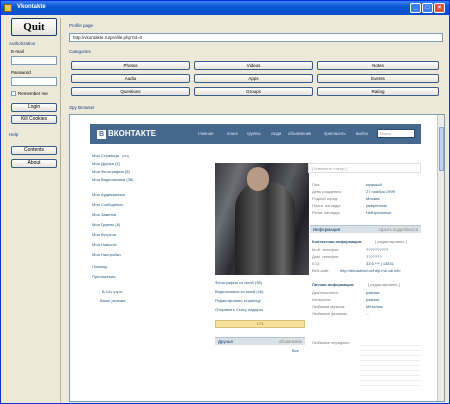  Describe the element at coordinates (99, 266) in the screenshot. I see `vk-menu-item: Помощь` at that location.